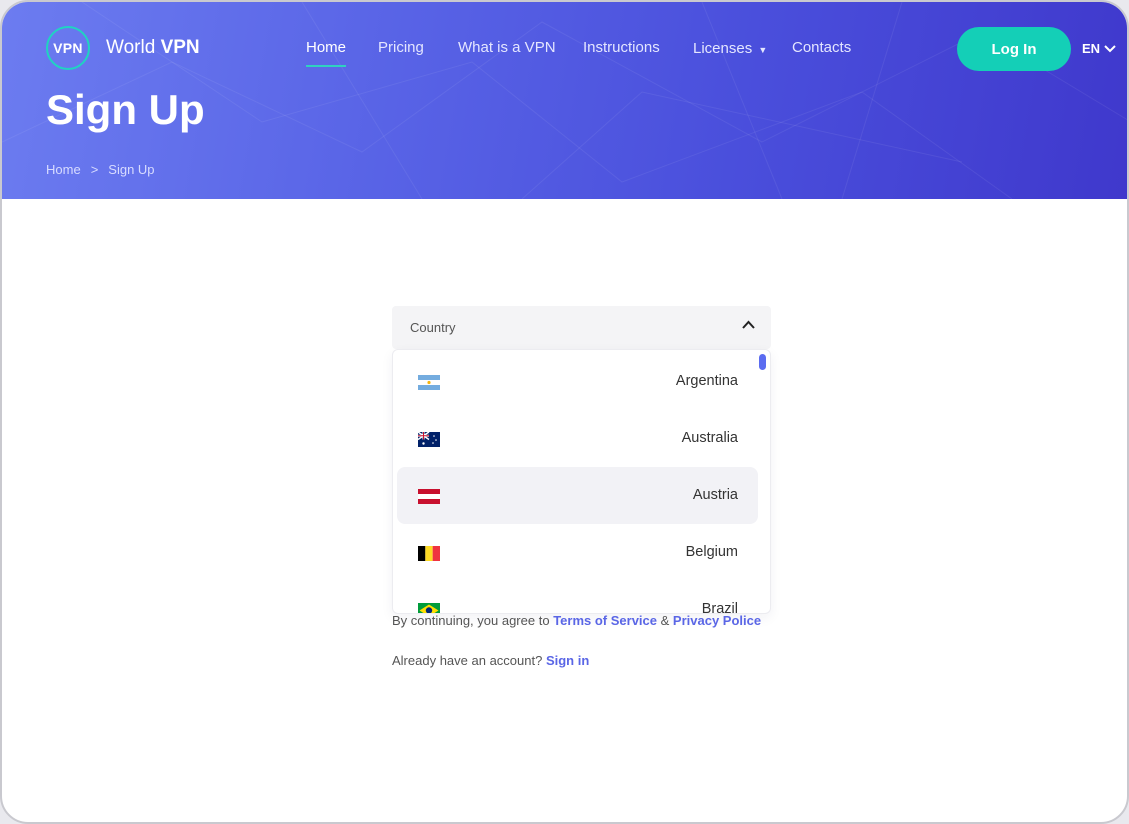 The image size is (1129, 824). What do you see at coordinates (709, 438) in the screenshot?
I see `country-name: Australia` at bounding box center [709, 438].